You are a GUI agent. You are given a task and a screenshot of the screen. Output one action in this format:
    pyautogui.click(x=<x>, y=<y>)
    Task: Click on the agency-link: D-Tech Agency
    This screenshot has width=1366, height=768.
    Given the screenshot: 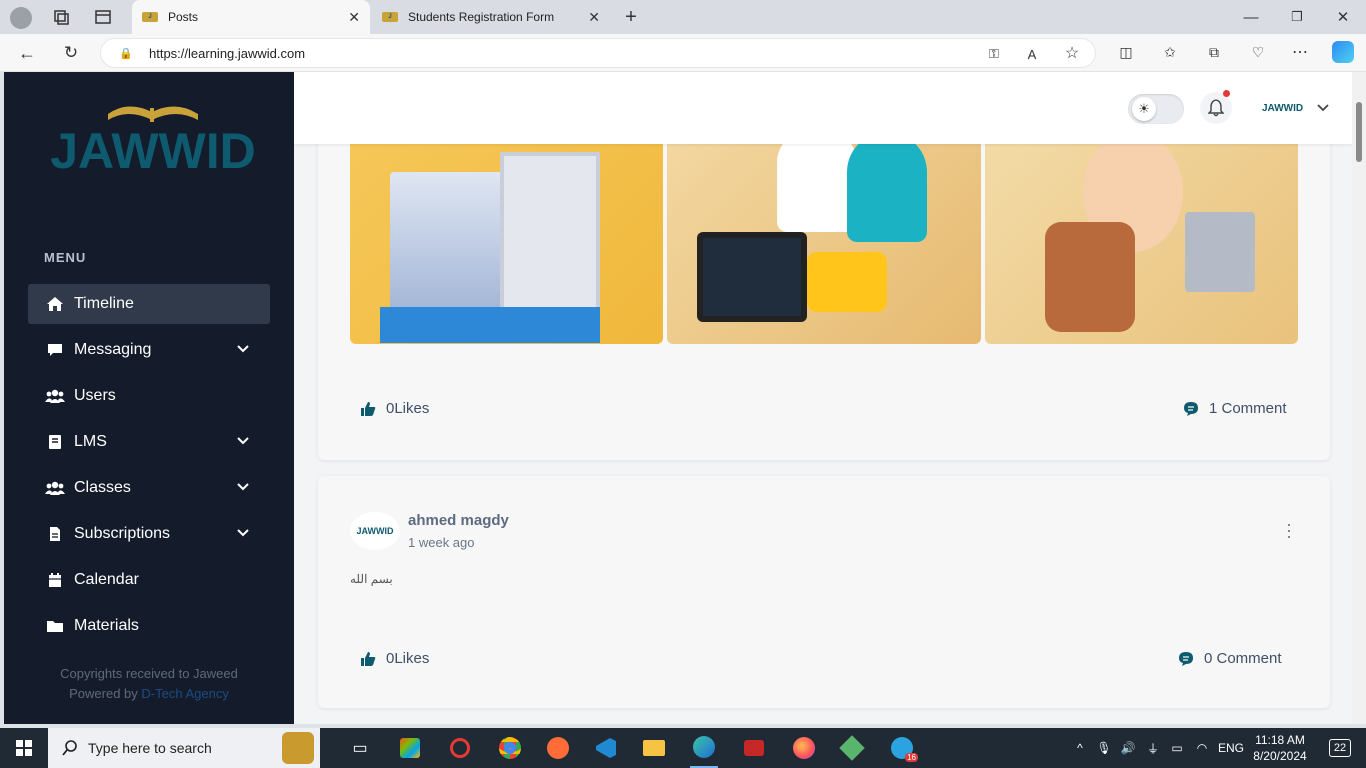 What is the action you would take?
    pyautogui.click(x=184, y=693)
    